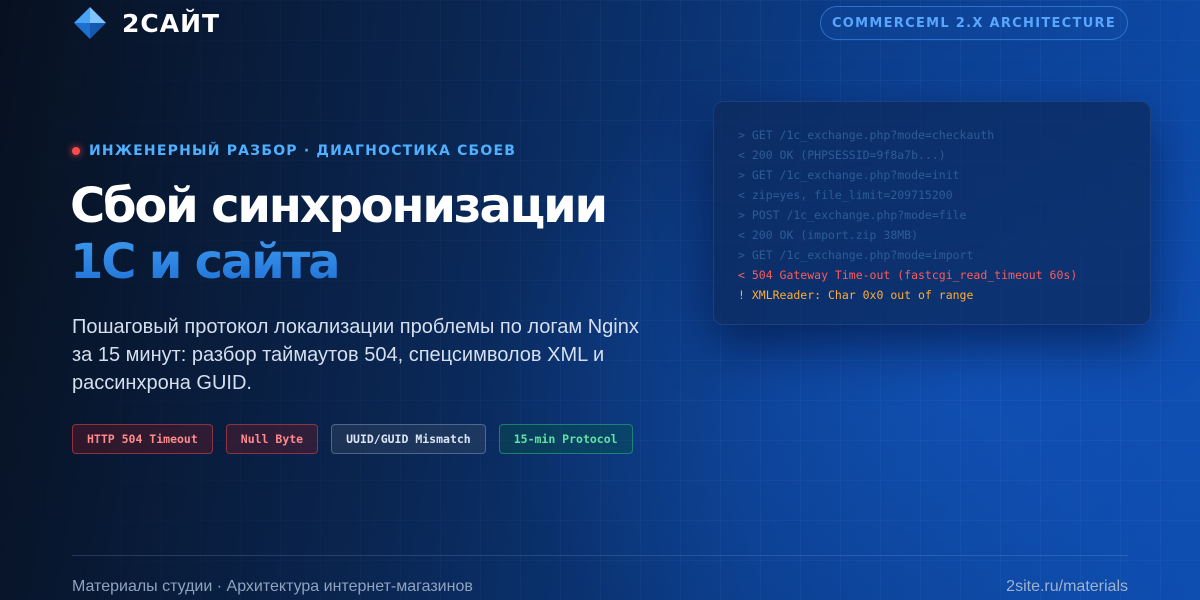 This screenshot has height=600, width=1200. I want to click on title-line-1: Сбой синхронизации, so click(339, 206).